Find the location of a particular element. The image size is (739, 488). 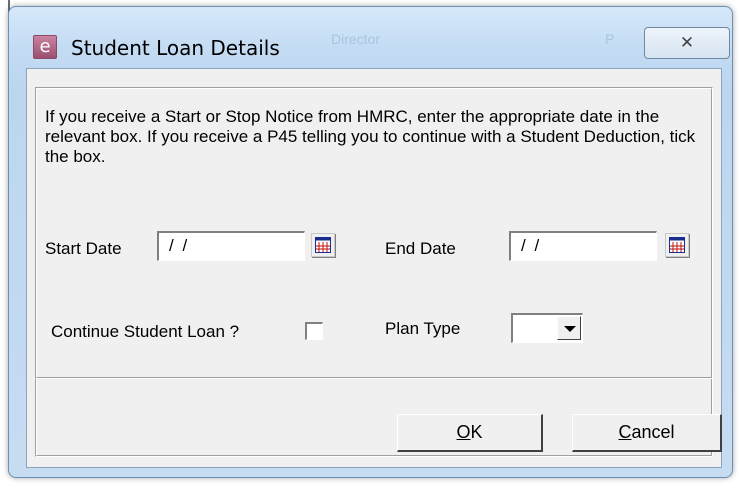

plan-type-select is located at coordinates (547, 328).